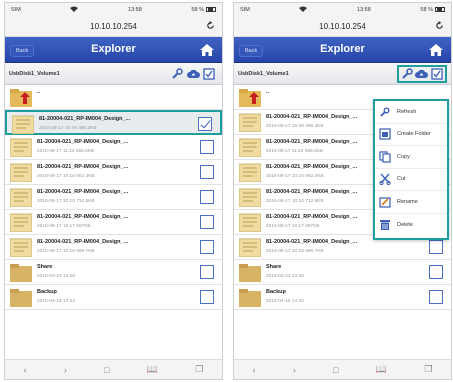 The image size is (453, 382). Describe the element at coordinates (74, 10) in the screenshot. I see `wifi-icon` at that location.